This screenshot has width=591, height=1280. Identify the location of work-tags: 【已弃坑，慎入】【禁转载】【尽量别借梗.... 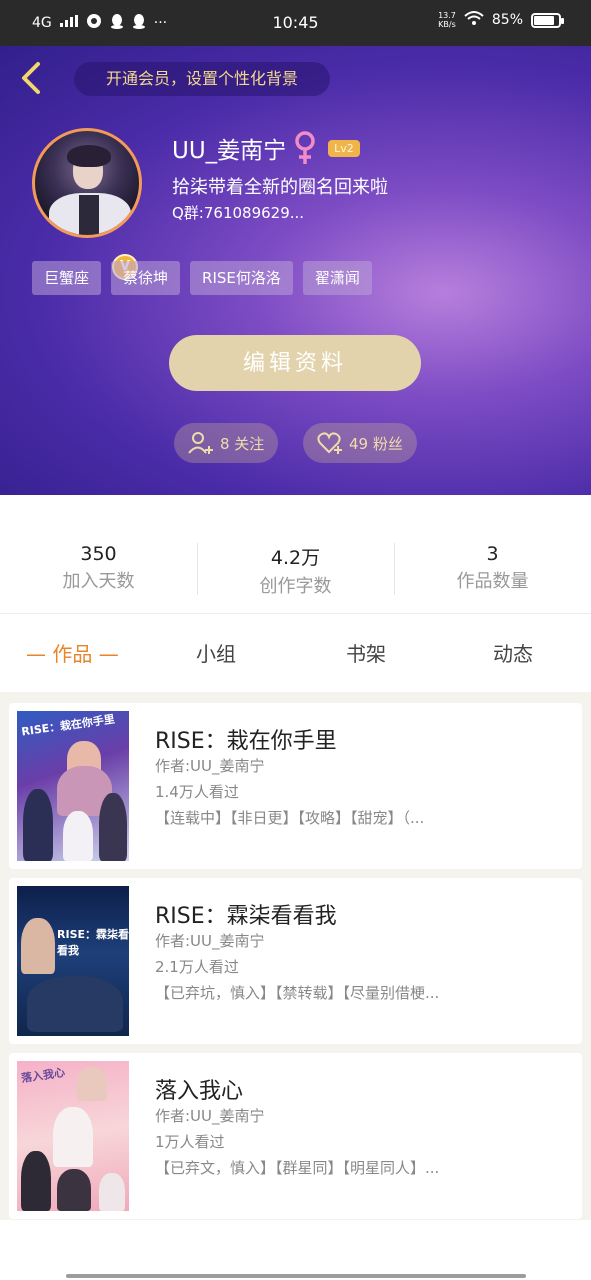
(297, 993).